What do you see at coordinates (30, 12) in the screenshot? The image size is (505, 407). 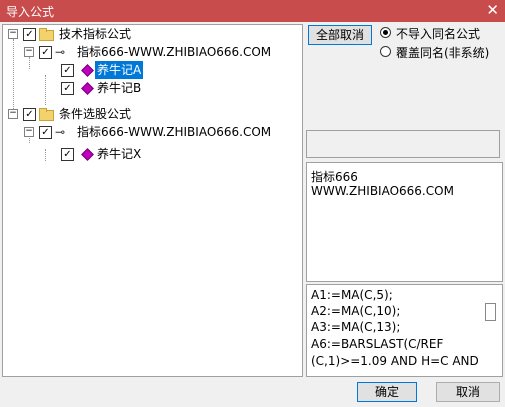 I see `window-title: 导入公式` at bounding box center [30, 12].